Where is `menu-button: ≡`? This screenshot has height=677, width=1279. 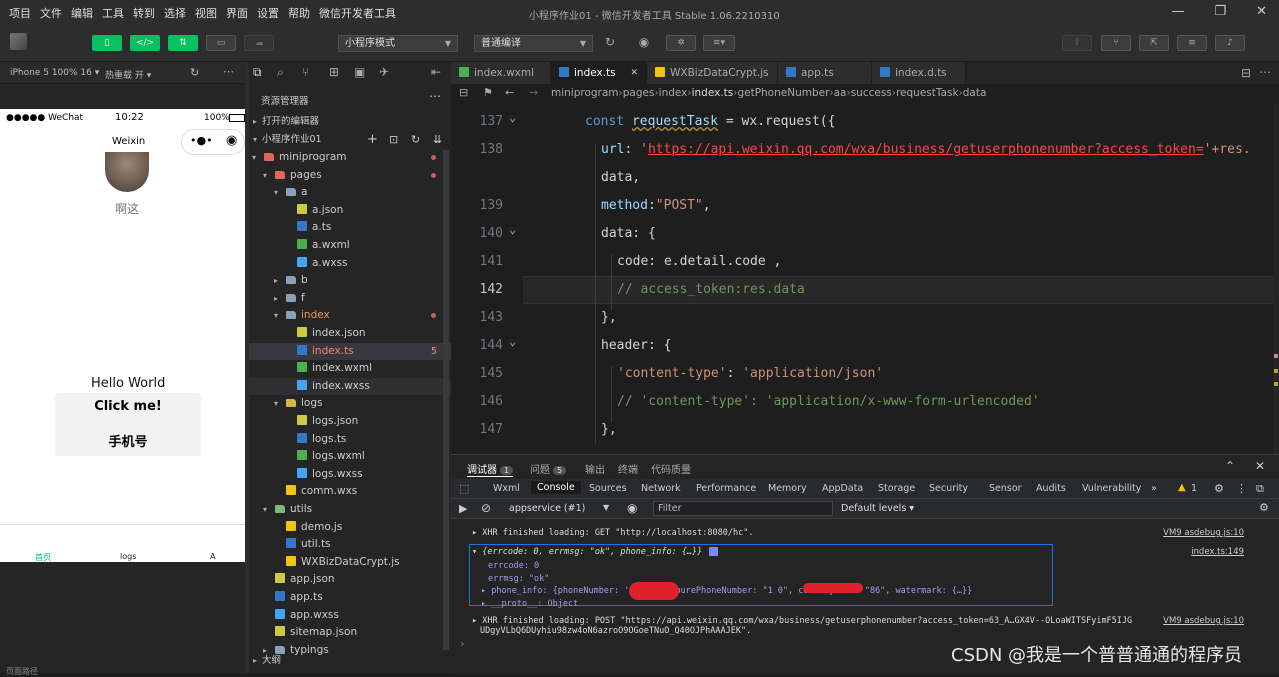 menu-button: ≡ is located at coordinates (1192, 43).